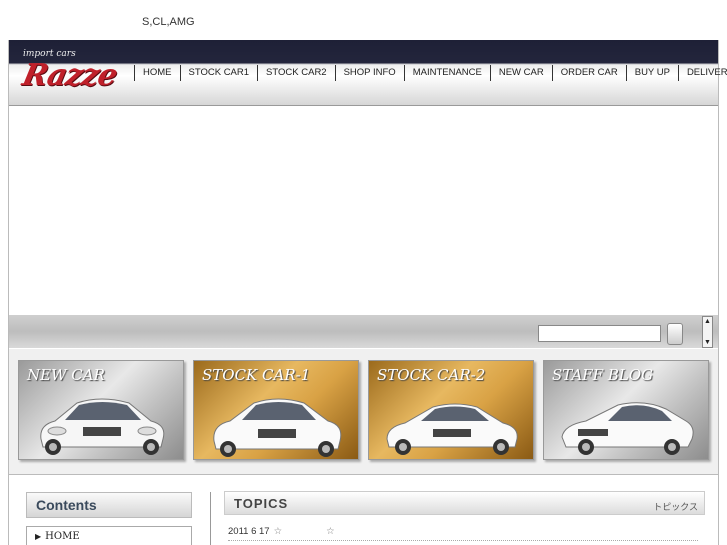 The height and width of the screenshot is (545, 727). What do you see at coordinates (218, 73) in the screenshot?
I see `nav-stock-car1: STOCK CAR1` at bounding box center [218, 73].